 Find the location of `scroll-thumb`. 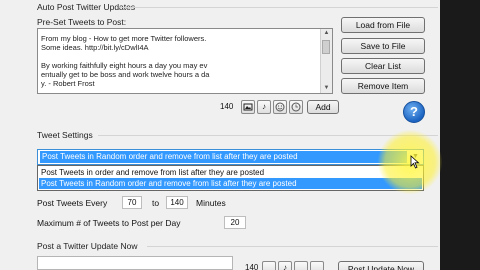

scroll-thumb is located at coordinates (326, 47).